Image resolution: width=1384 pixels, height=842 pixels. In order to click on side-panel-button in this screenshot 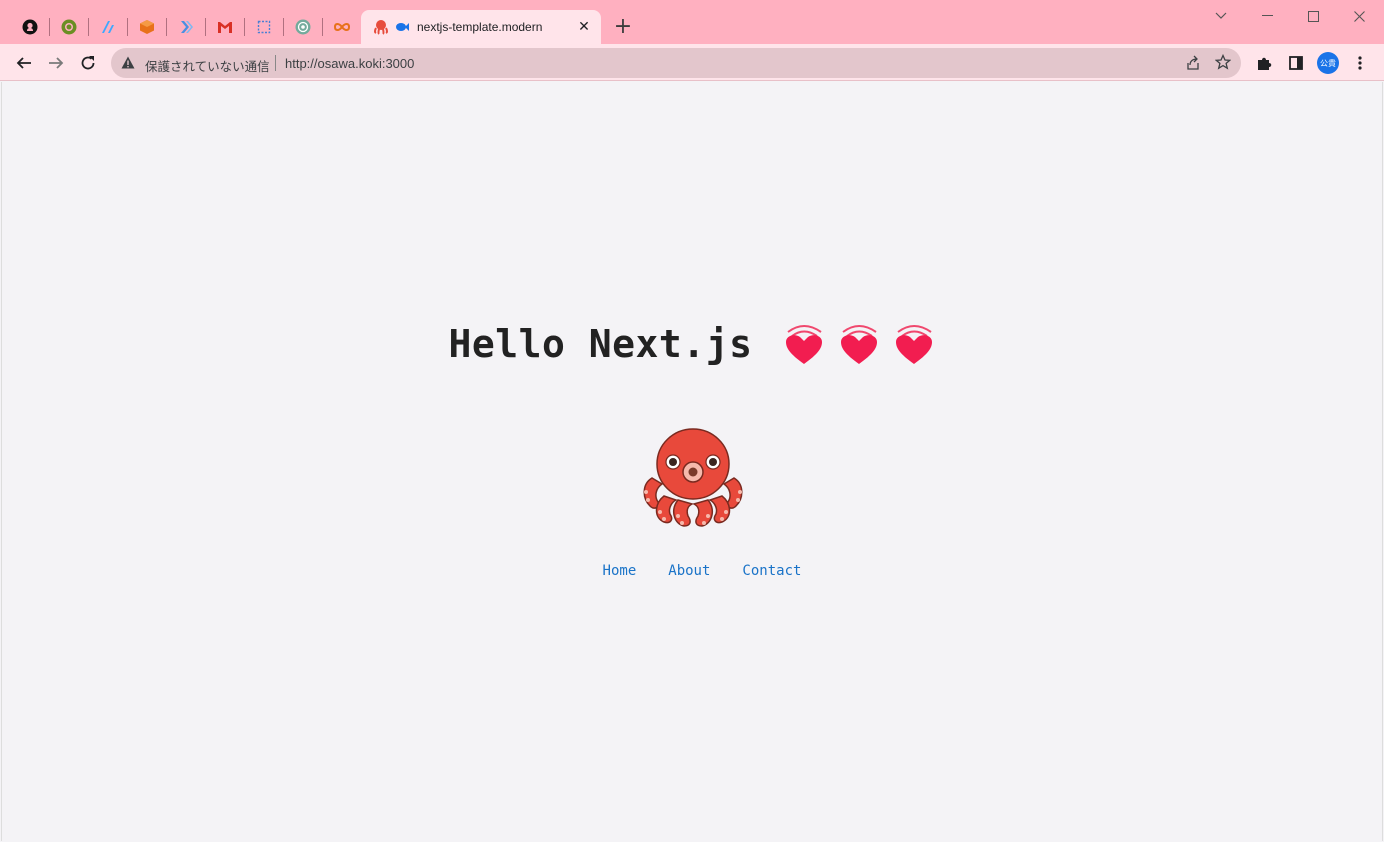, I will do `click(1296, 63)`.